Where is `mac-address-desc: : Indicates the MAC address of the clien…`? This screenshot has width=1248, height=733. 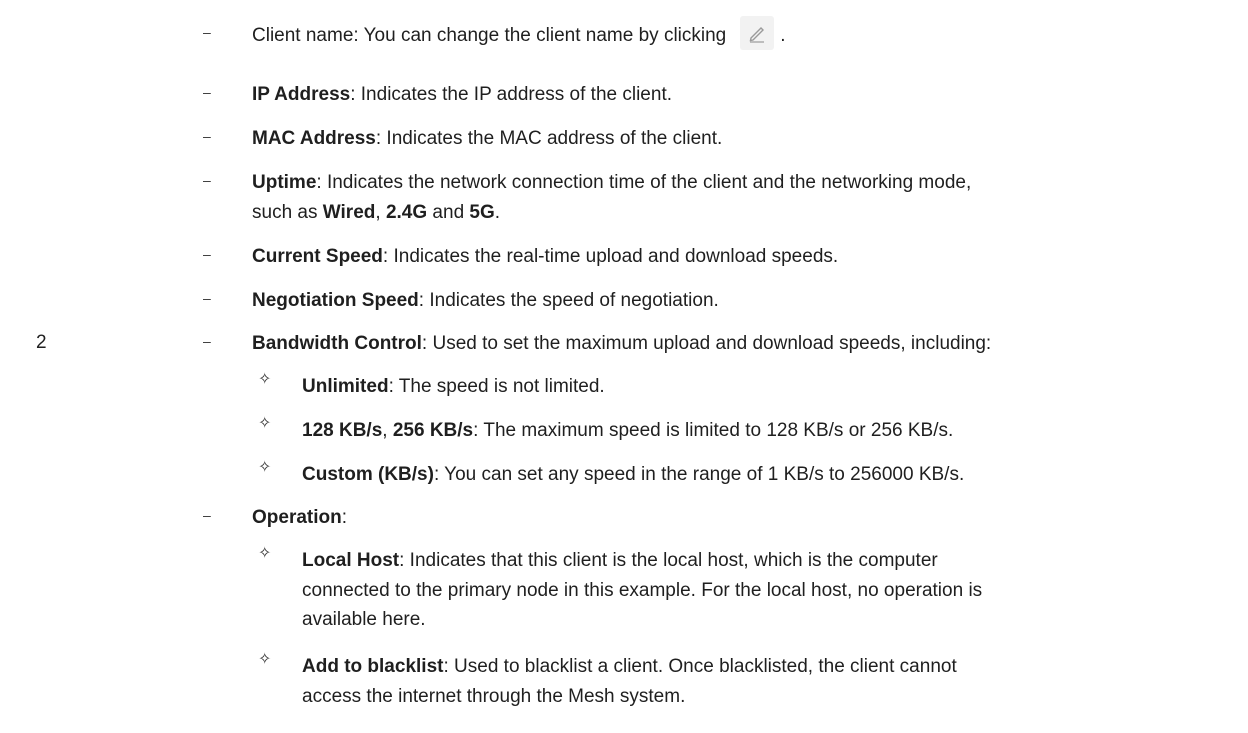
mac-address-desc: : Indicates the MAC address of the clien… is located at coordinates (549, 138).